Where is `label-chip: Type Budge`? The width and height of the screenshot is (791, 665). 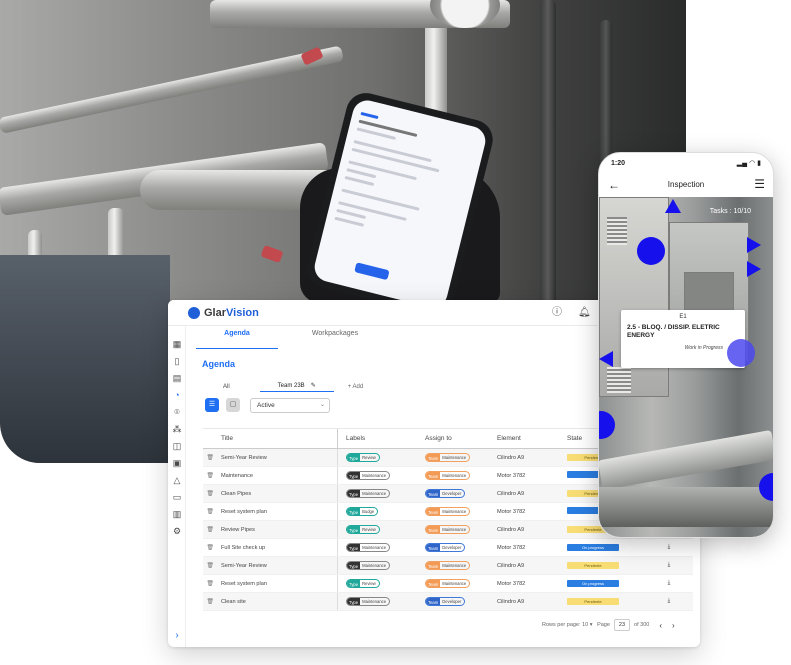 label-chip: Type Budge is located at coordinates (362, 511).